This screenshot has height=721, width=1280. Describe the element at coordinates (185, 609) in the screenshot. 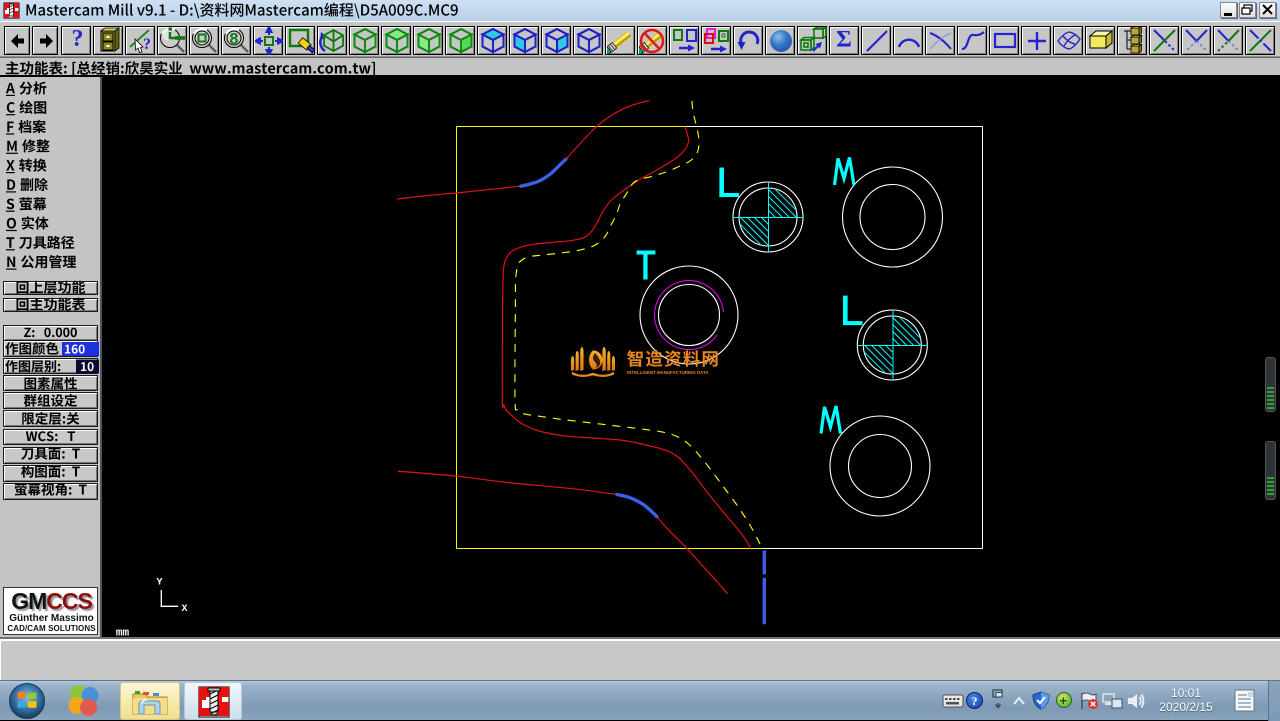

I see `svg-text: X` at that location.